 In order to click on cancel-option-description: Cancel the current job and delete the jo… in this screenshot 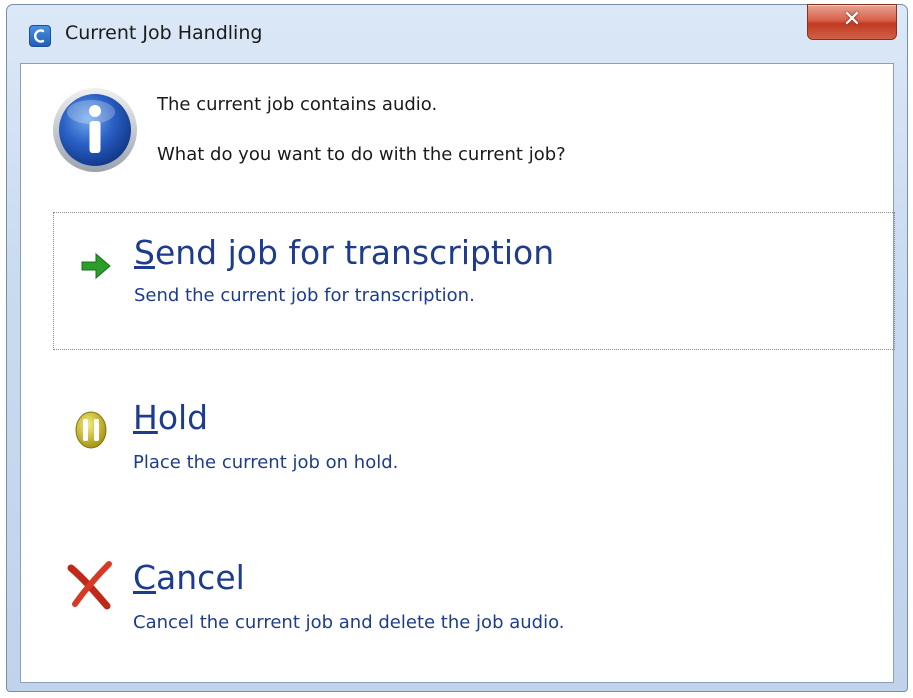, I will do `click(349, 622)`.